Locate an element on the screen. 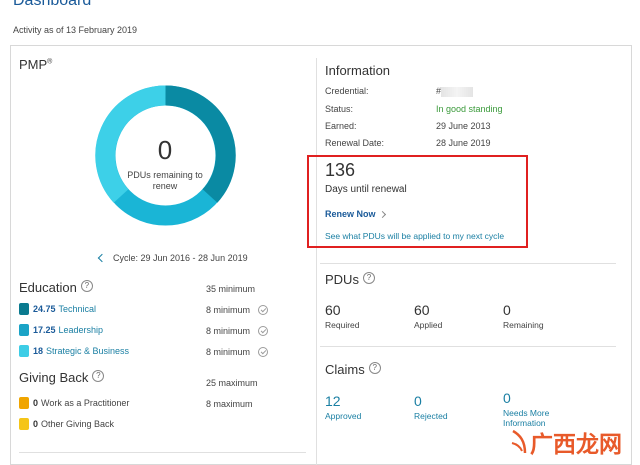 This screenshot has height=465, width=640. pdus-heading: PDUs ? is located at coordinates (350, 279).